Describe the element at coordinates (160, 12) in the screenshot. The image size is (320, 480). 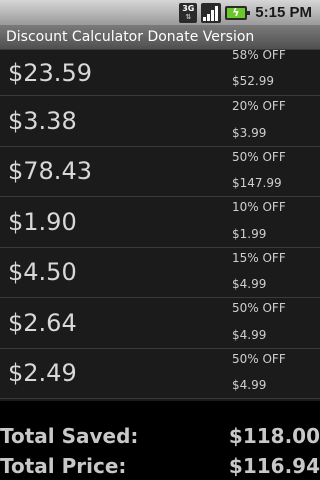
I see `status-bar: 3G ⇅ ϟ 5:15 PM` at that location.